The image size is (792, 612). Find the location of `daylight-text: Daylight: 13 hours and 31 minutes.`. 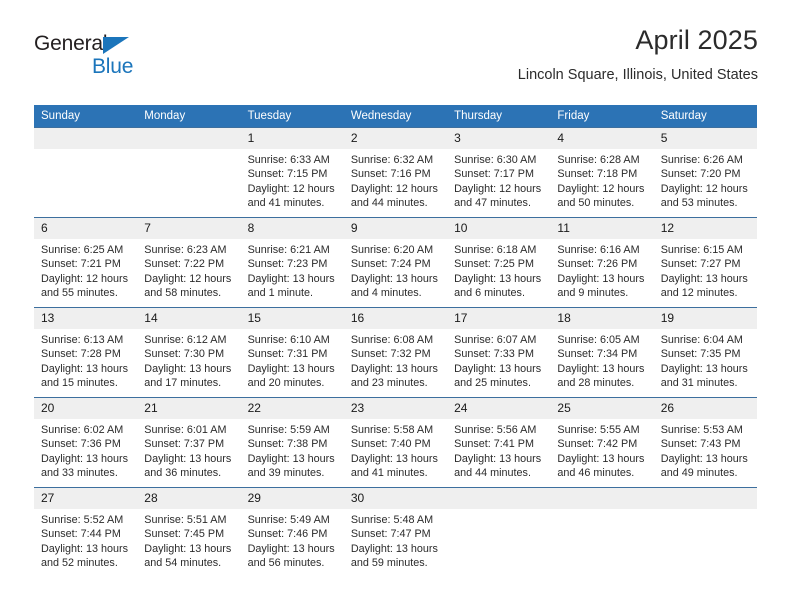

daylight-text: Daylight: 13 hours and 31 minutes. is located at coordinates (704, 375).